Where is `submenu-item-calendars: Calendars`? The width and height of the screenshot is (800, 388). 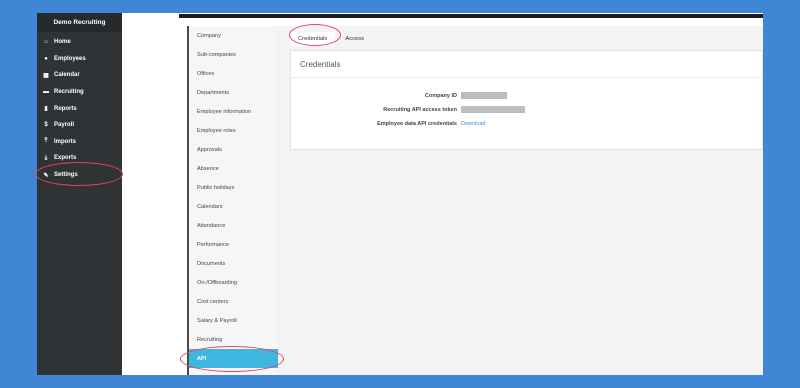
submenu-item-calendars: Calendars is located at coordinates (233, 206).